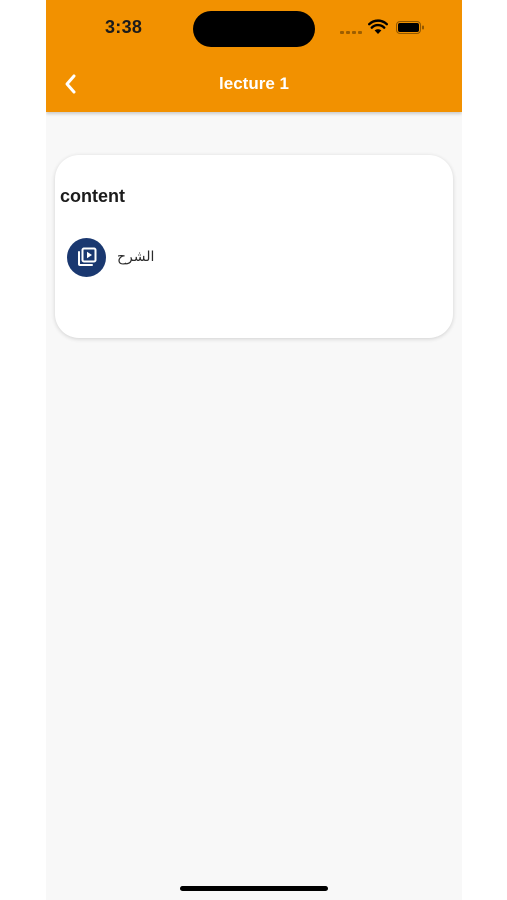  What do you see at coordinates (254, 888) in the screenshot?
I see `home-indicator` at bounding box center [254, 888].